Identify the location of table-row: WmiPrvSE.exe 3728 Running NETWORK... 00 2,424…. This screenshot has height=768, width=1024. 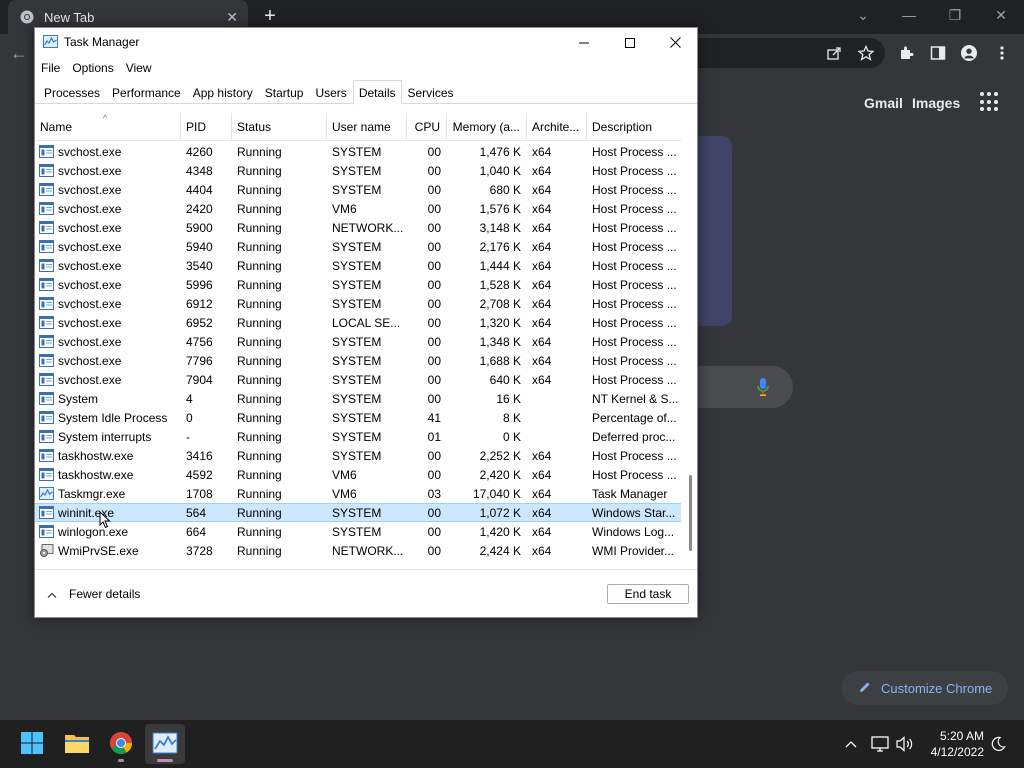
(358, 550).